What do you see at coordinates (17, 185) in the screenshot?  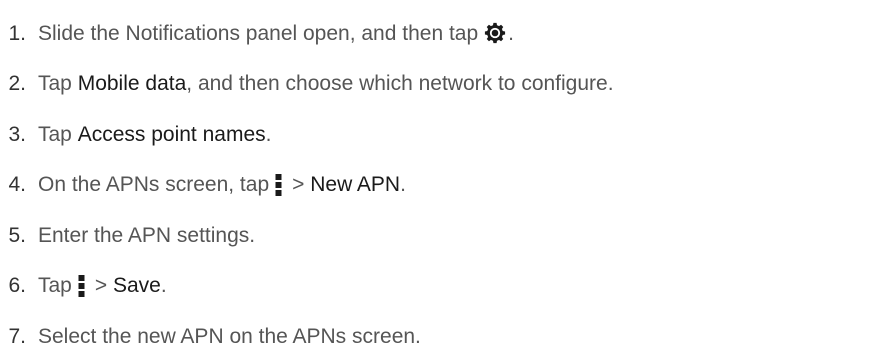 I see `step-number: 4.` at bounding box center [17, 185].